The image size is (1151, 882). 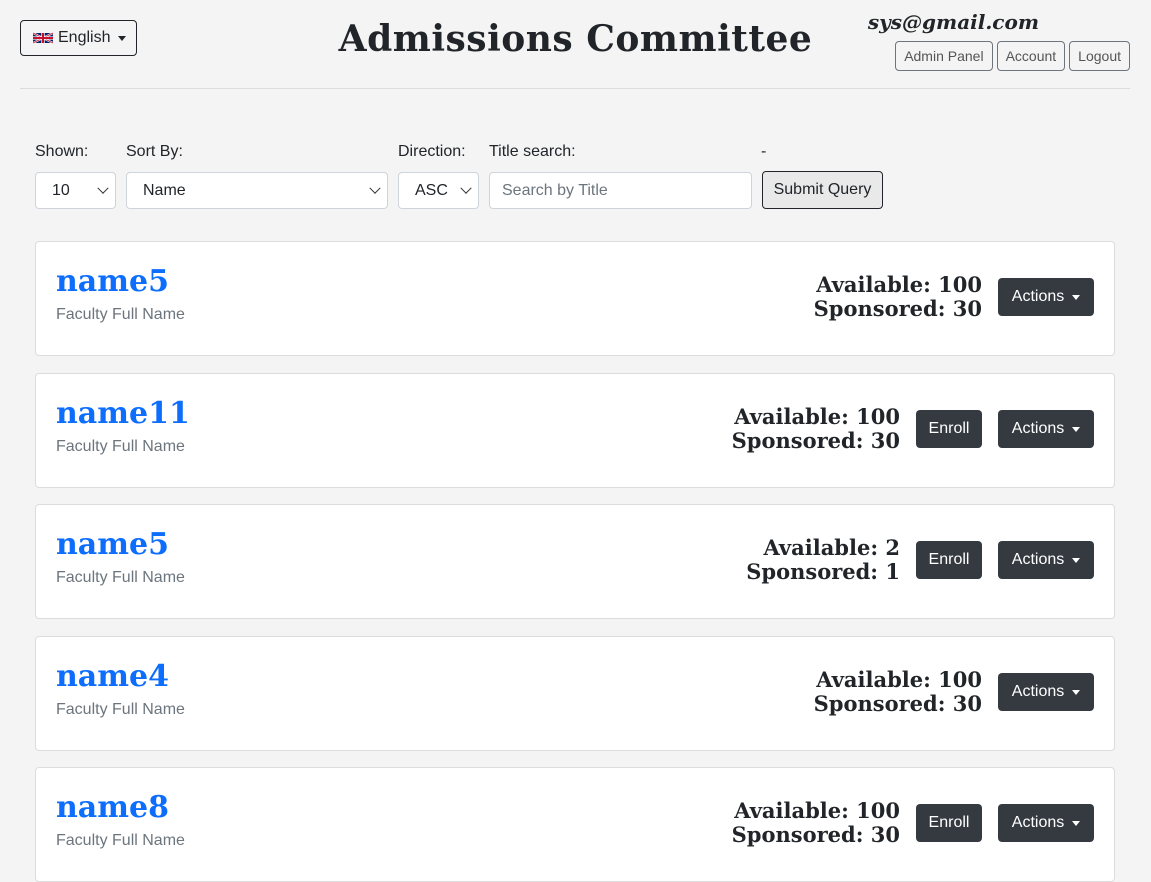 What do you see at coordinates (1031, 56) in the screenshot?
I see `account-button: Account` at bounding box center [1031, 56].